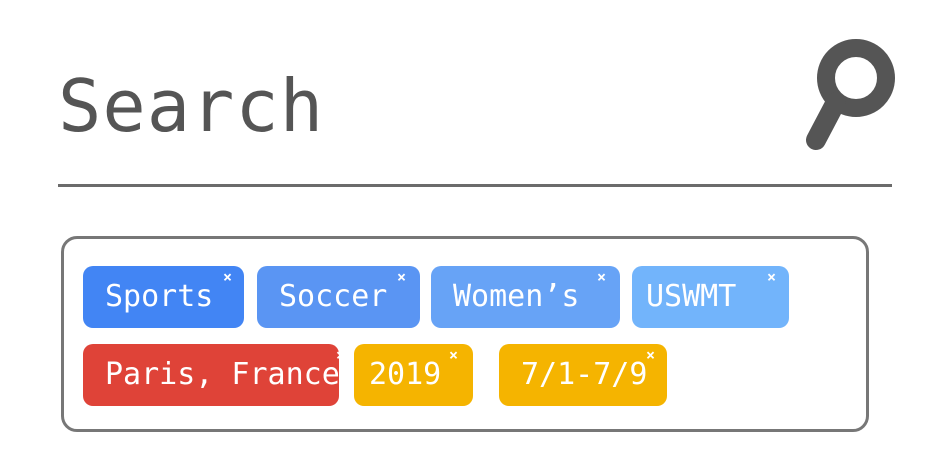  I want to click on tag-dates: 7/1-7/9 ×, so click(583, 375).